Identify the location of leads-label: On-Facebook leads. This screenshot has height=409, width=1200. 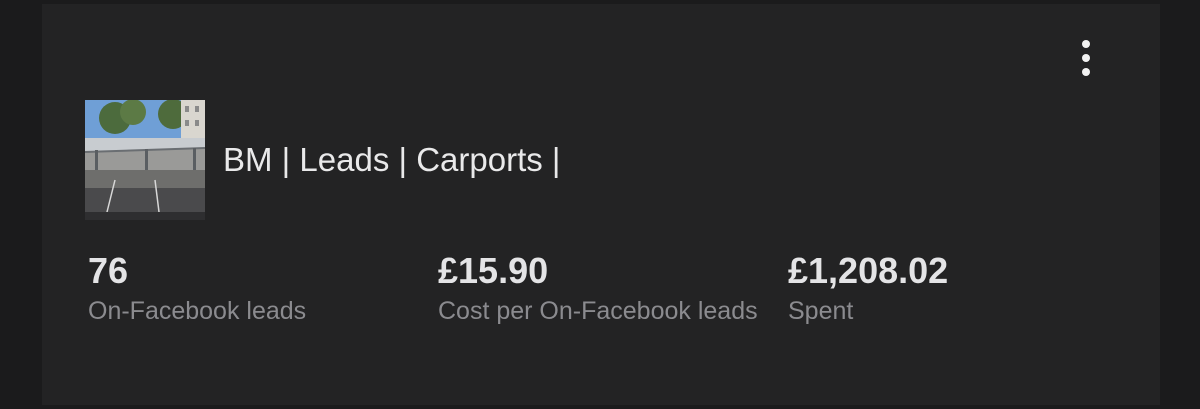
(197, 311).